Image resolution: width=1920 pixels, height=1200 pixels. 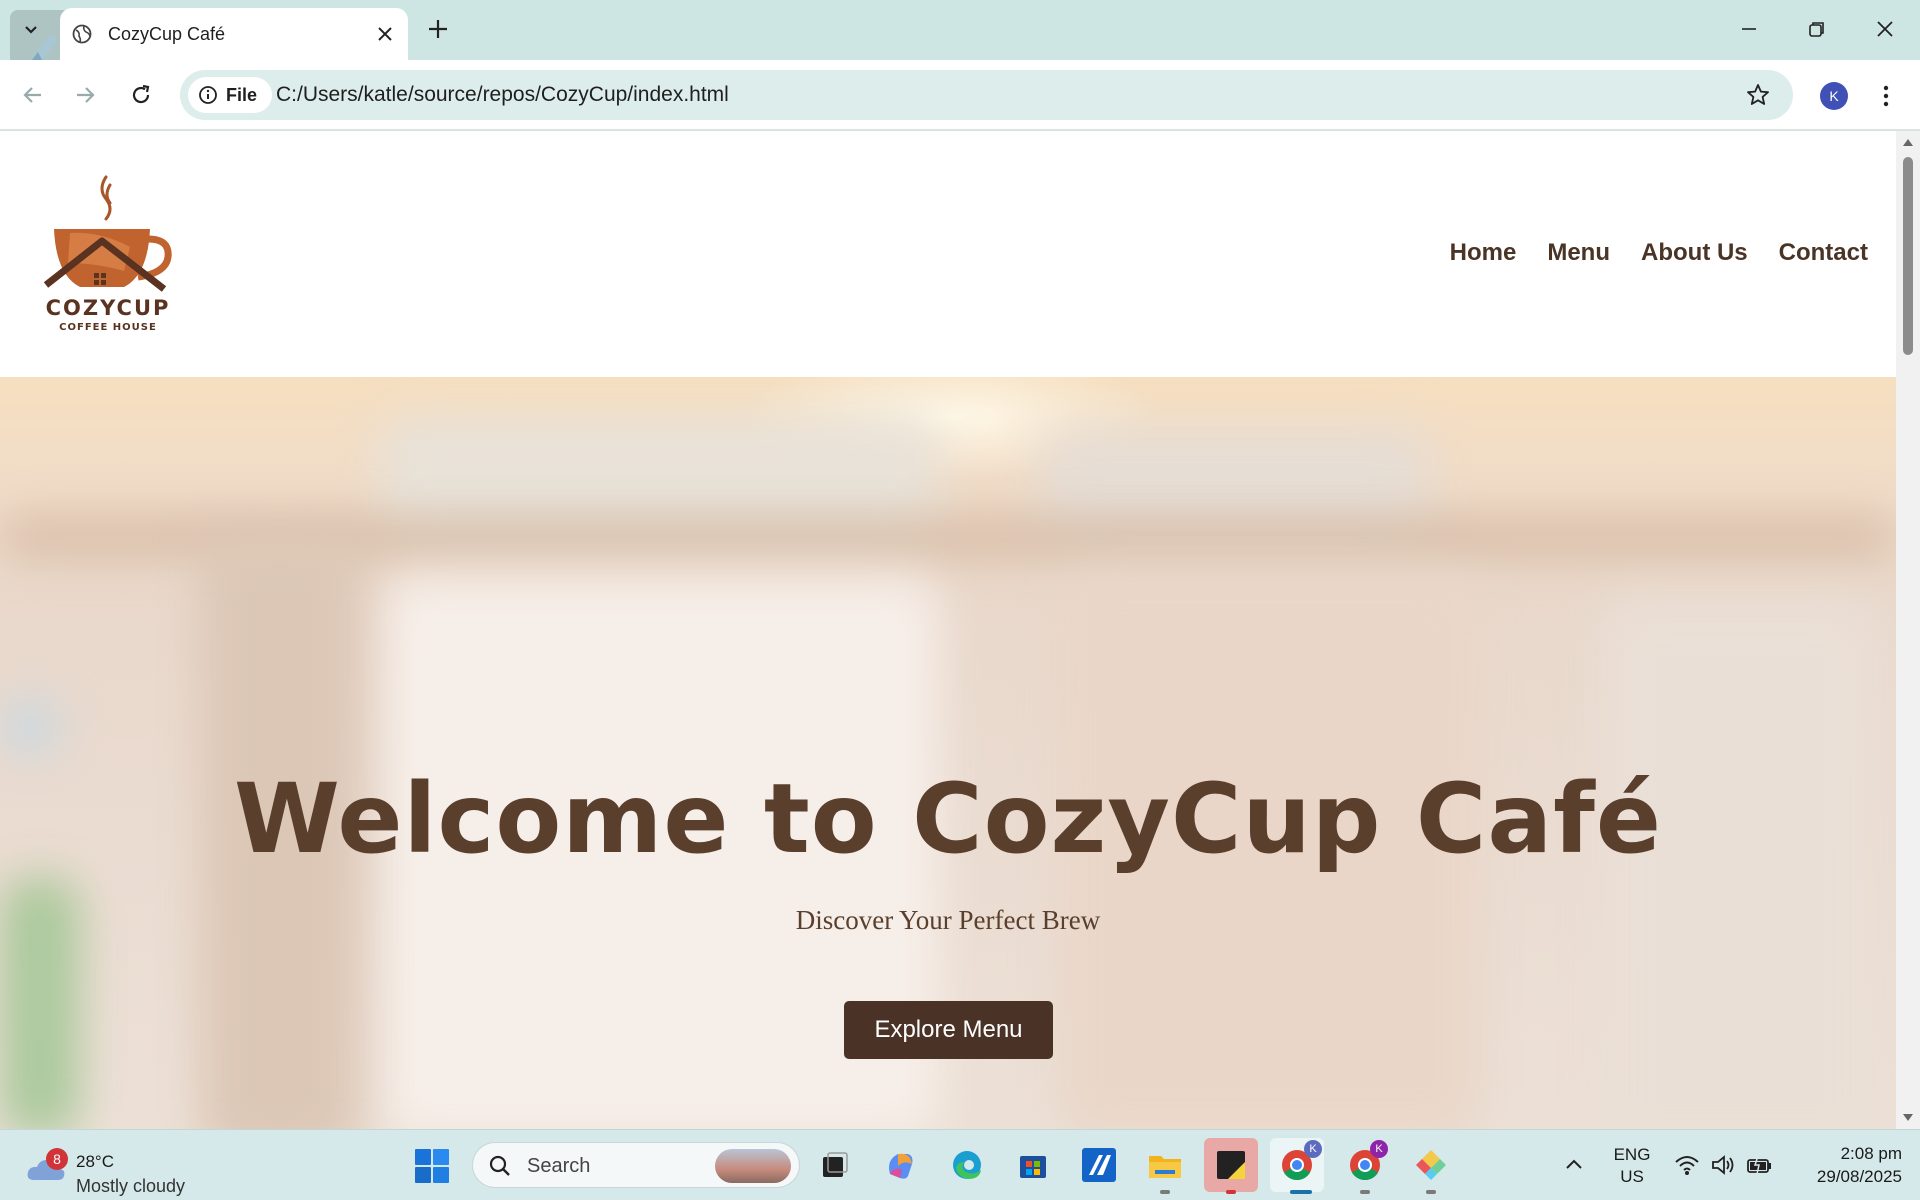 I want to click on tab-title: CozyCup Café, so click(x=167, y=33).